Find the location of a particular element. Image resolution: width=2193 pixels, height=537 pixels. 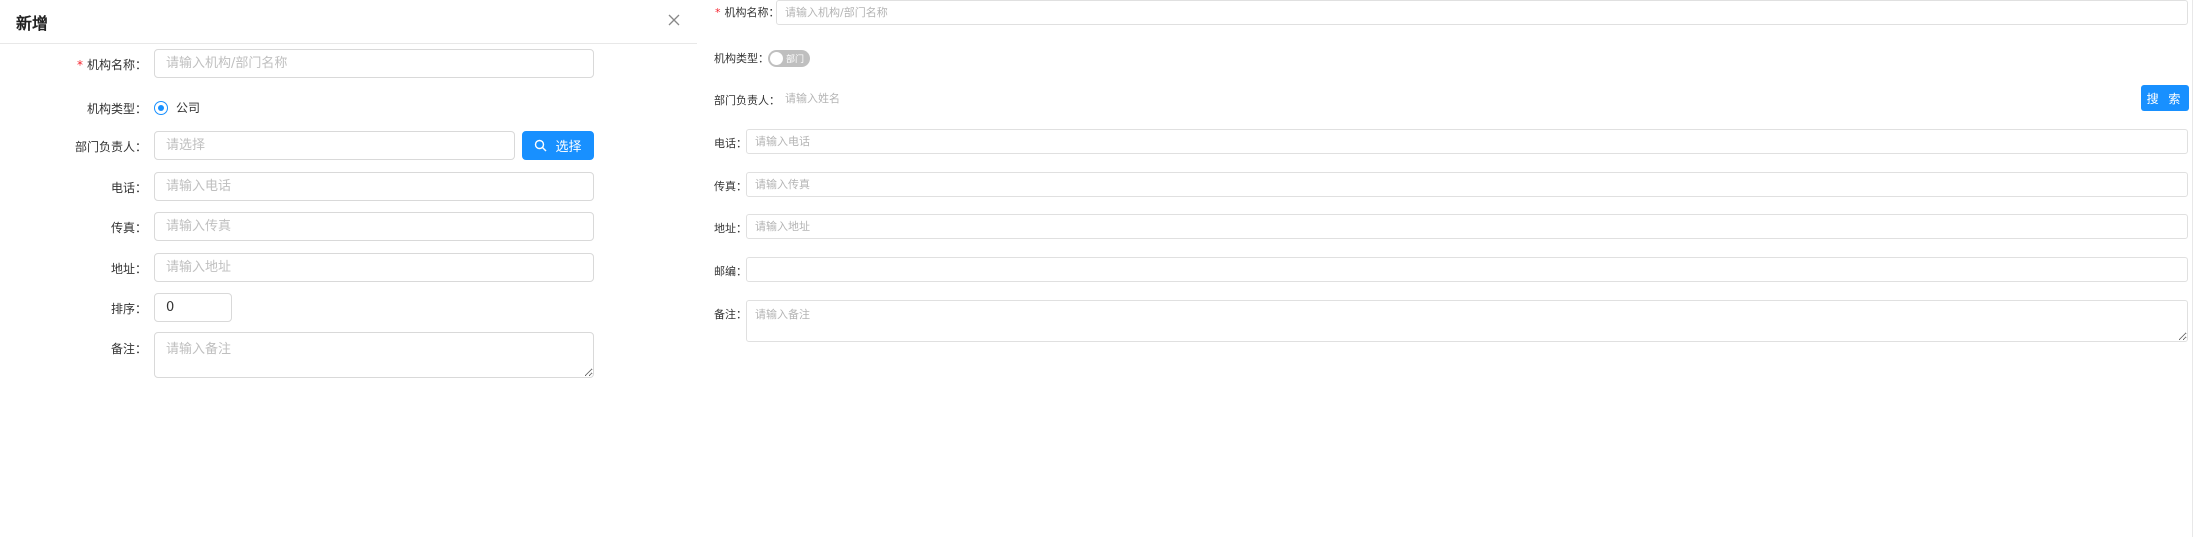

panel-remark-label: 备注： is located at coordinates (730, 314).